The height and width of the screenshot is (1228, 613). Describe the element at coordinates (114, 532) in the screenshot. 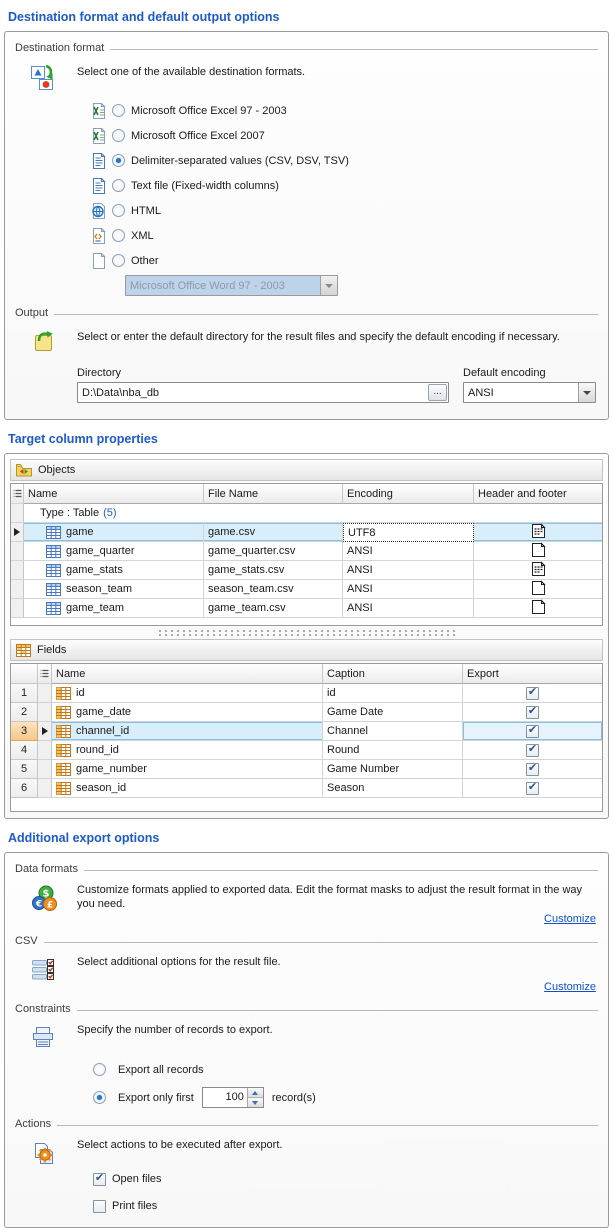

I see `object-name-cell: game` at that location.